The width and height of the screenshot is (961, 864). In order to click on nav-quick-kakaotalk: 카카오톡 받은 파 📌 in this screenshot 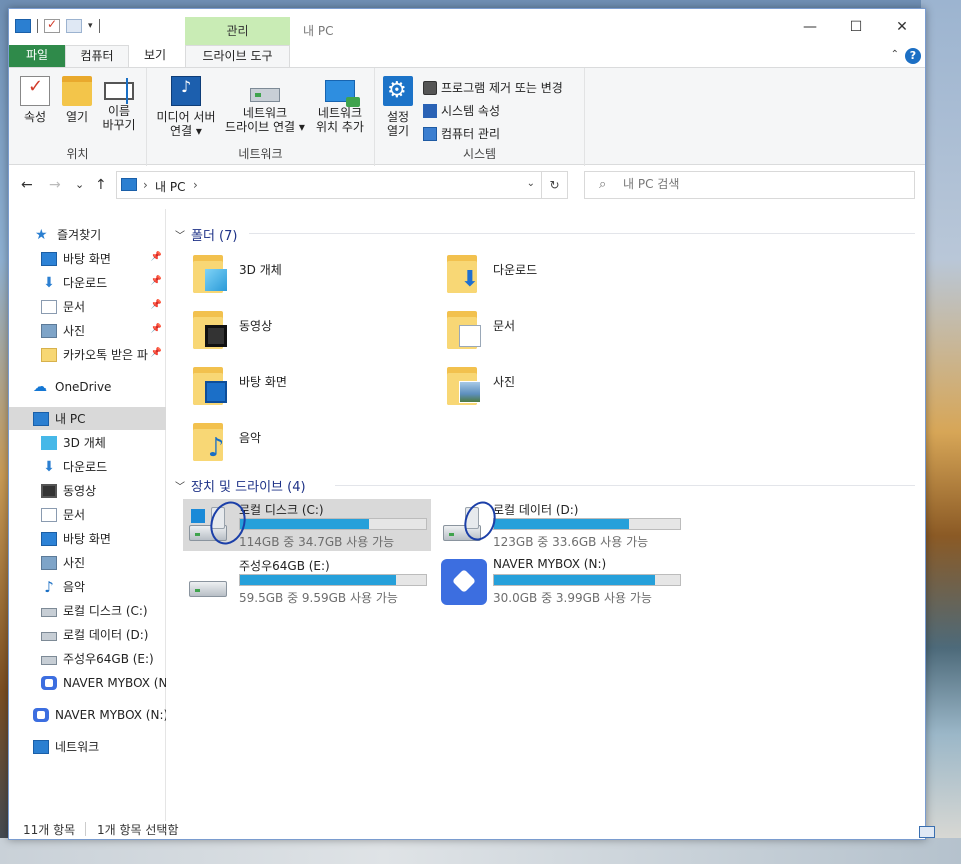, I will do `click(87, 354)`.